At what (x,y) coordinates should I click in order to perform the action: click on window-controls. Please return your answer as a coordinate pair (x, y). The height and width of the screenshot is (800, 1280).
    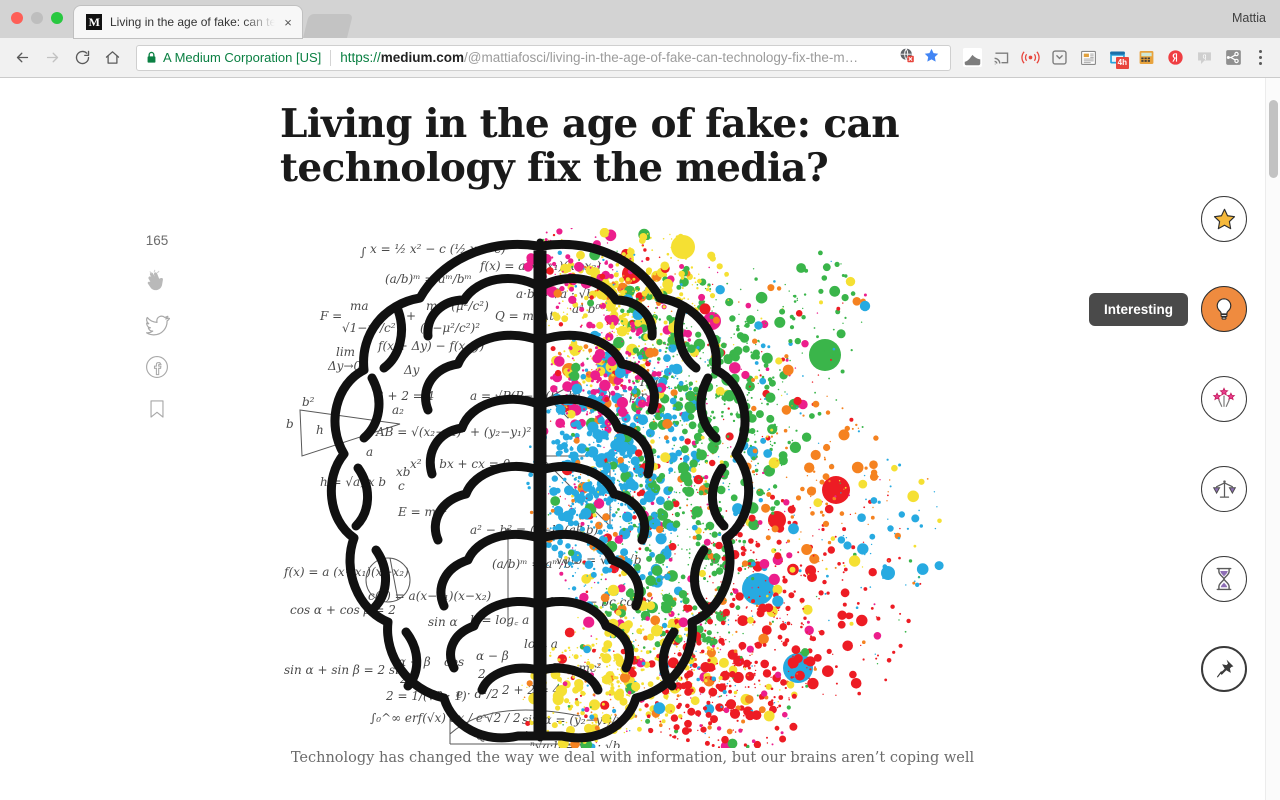
    Looking at the image, I should click on (37, 18).